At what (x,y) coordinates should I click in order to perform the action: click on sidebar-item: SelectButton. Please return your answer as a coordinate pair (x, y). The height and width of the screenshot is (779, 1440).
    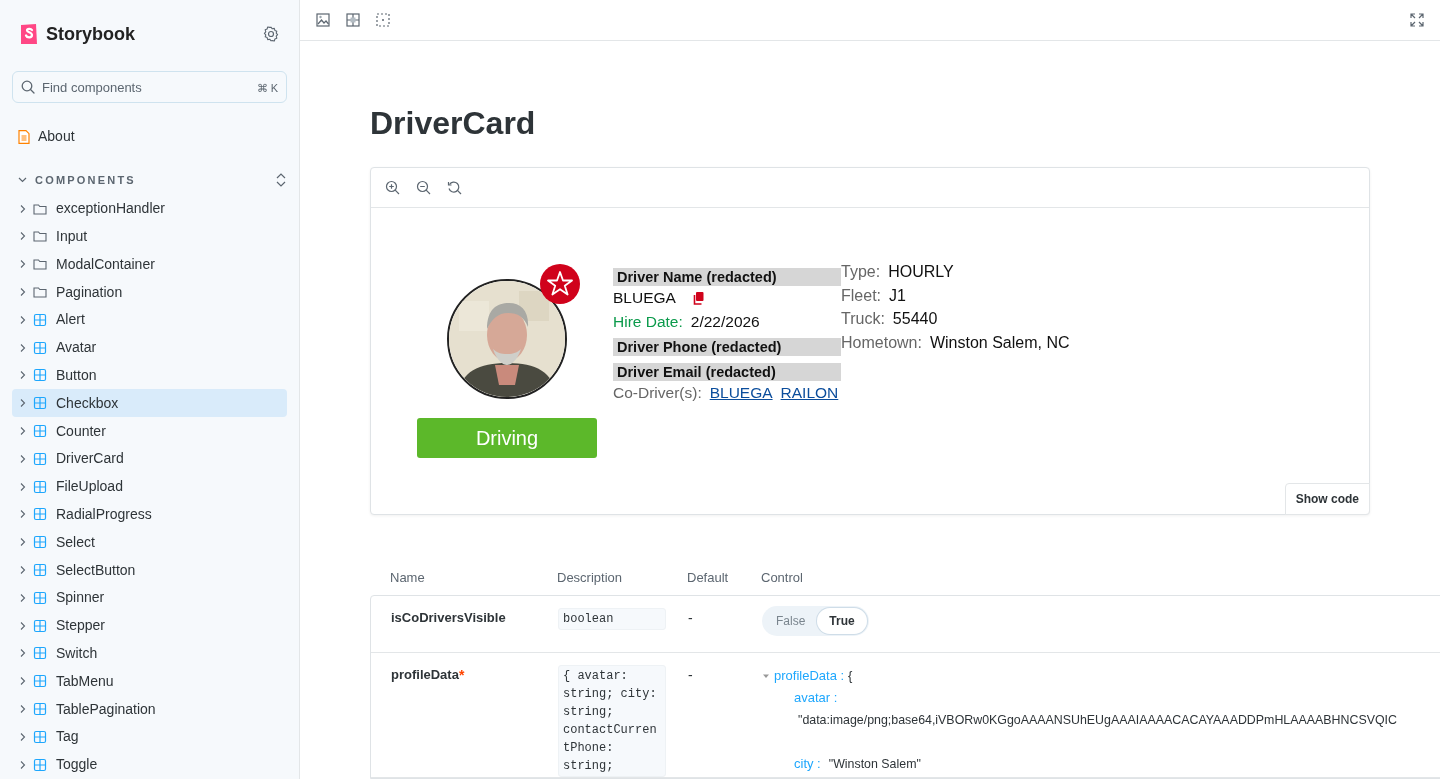
    Looking at the image, I should click on (149, 570).